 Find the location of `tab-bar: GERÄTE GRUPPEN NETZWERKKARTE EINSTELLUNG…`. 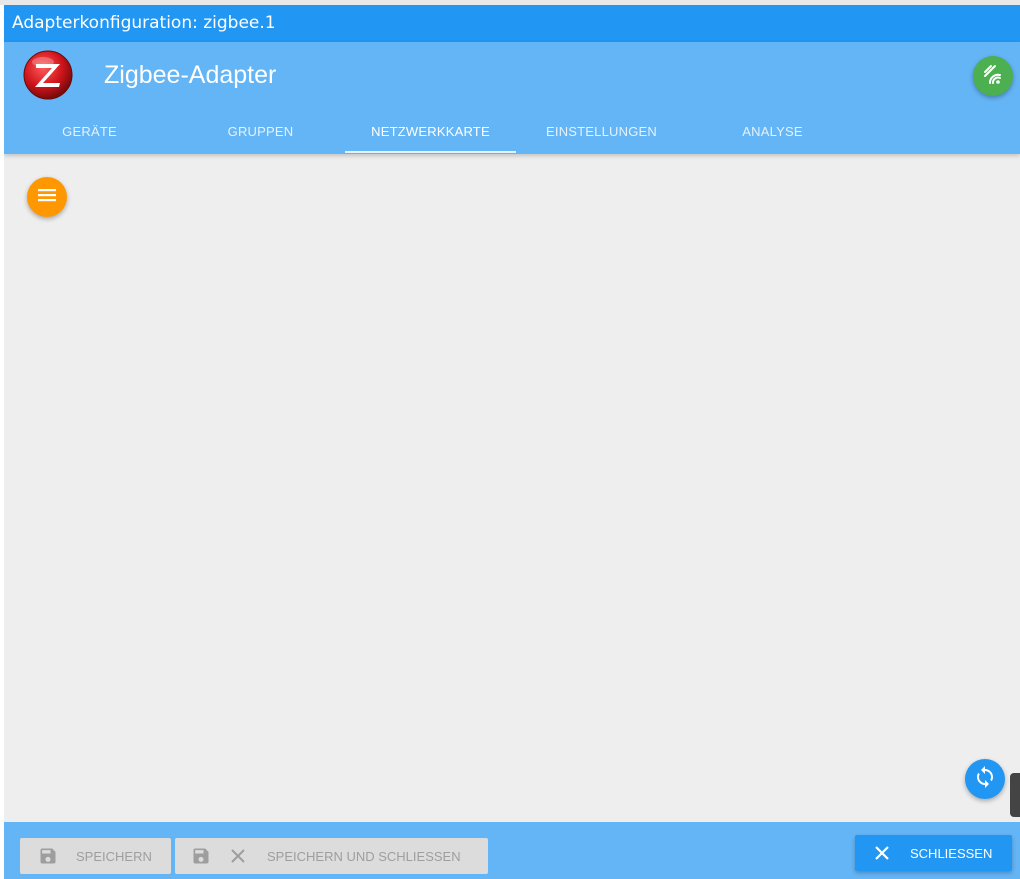

tab-bar: GERÄTE GRUPPEN NETZWERKKARTE EINSTELLUNG… is located at coordinates (512, 132).